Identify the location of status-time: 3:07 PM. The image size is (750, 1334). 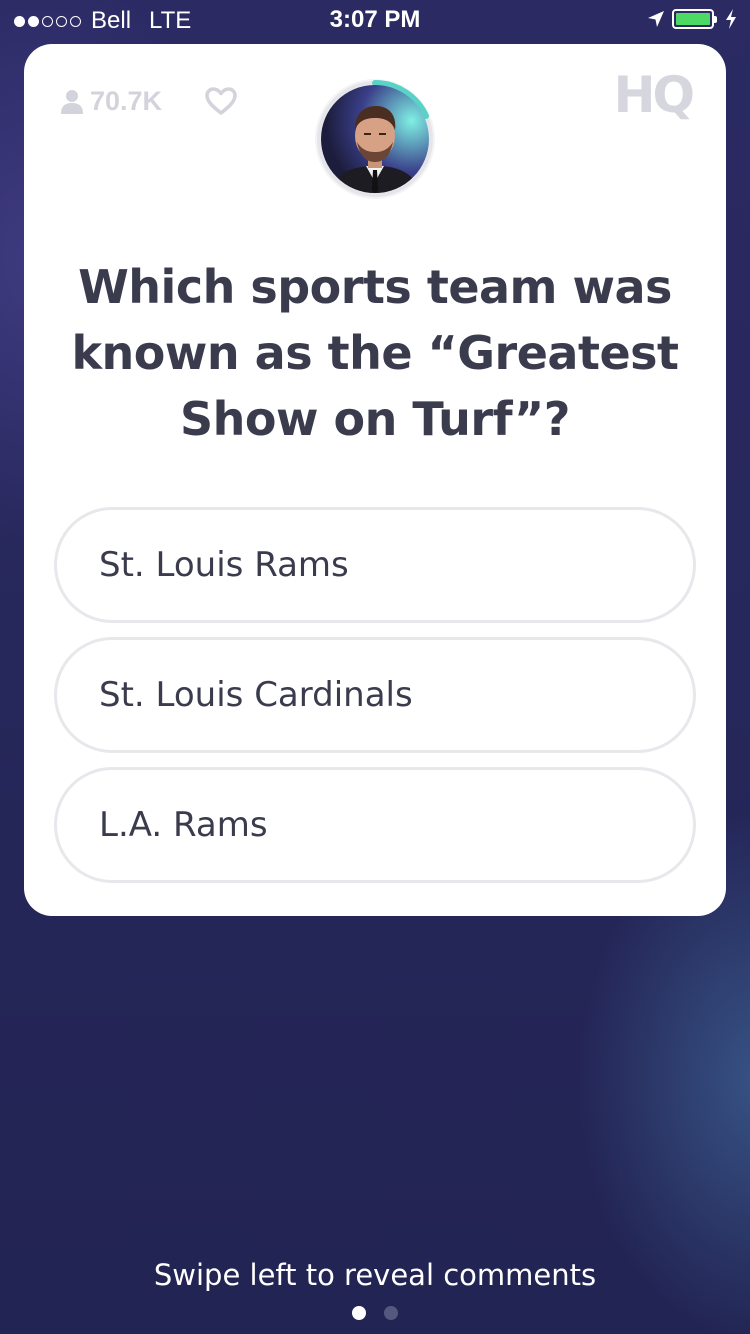
(375, 19).